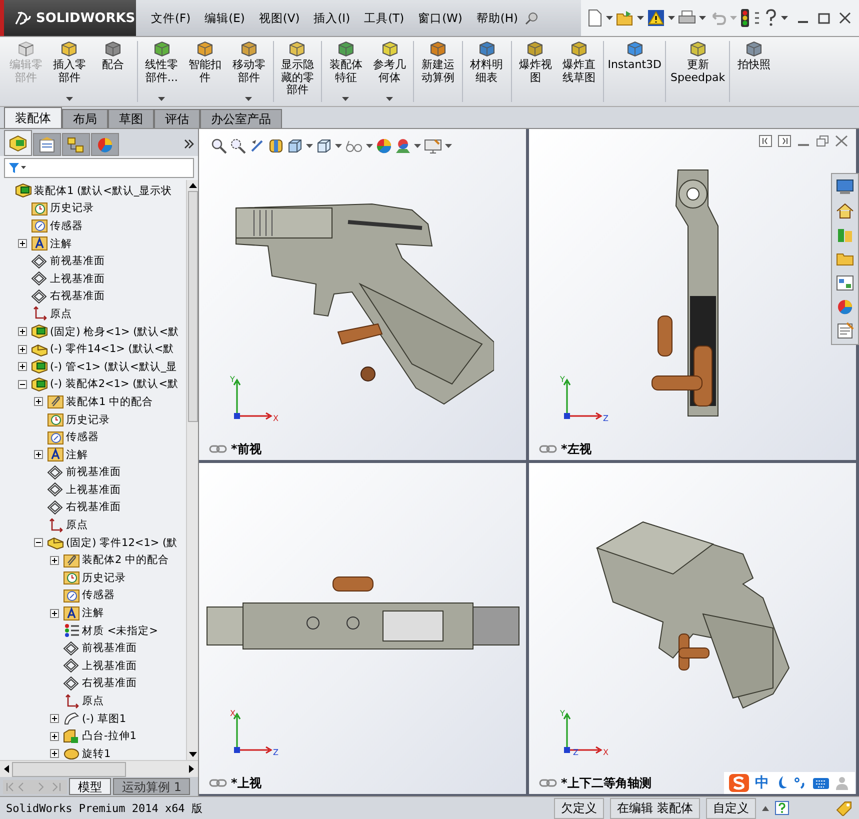  What do you see at coordinates (635, 71) in the screenshot?
I see `ribbon-button: Instant3D` at bounding box center [635, 71].